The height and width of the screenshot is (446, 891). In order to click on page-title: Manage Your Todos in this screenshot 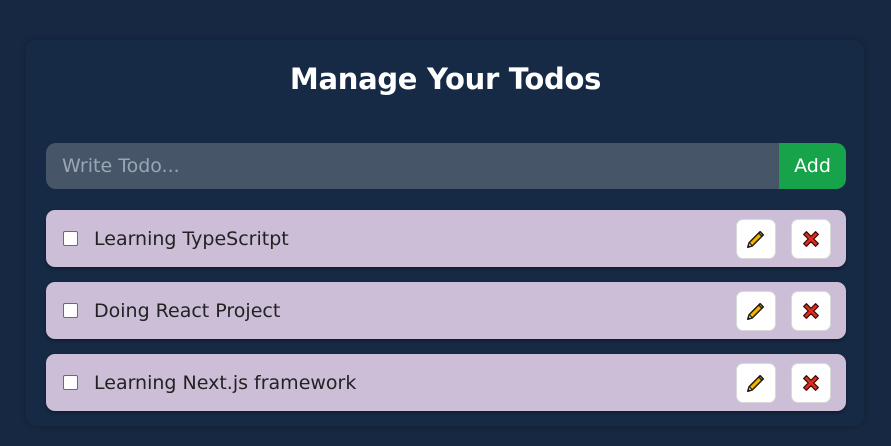, I will do `click(445, 79)`.